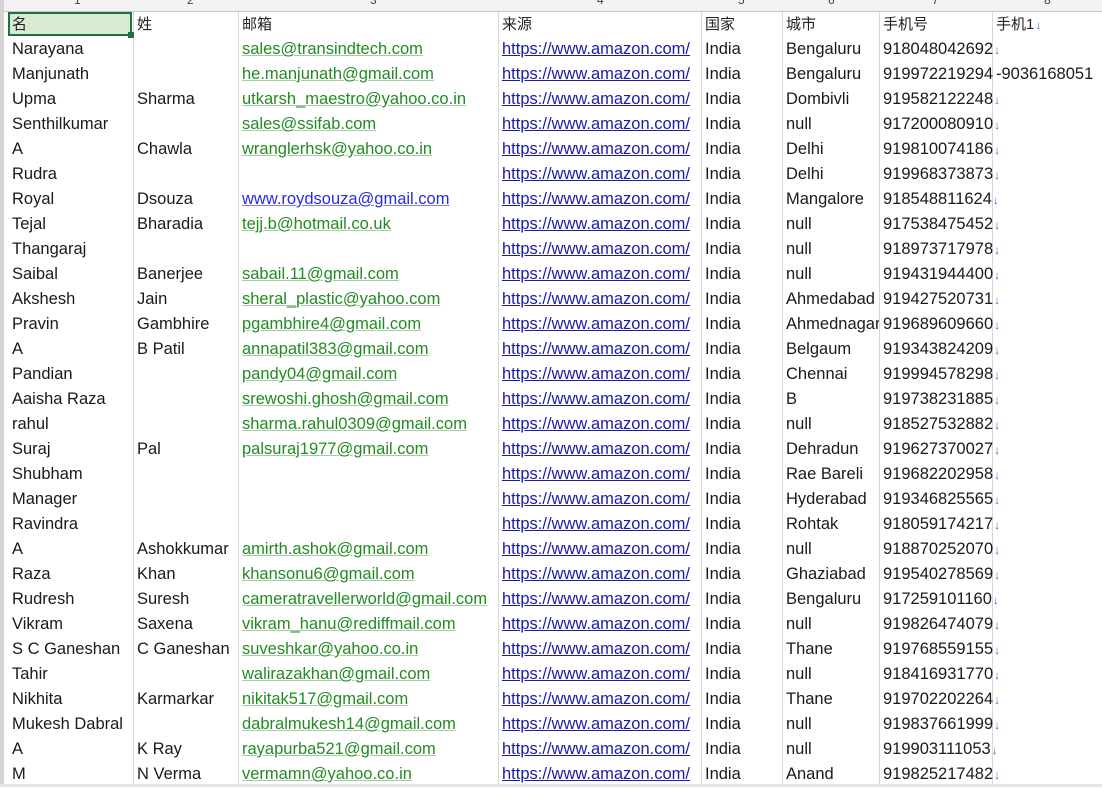 This screenshot has height=788, width=1102. Describe the element at coordinates (939, 99) in the screenshot. I see `cell-phone: 919582122248↓` at that location.